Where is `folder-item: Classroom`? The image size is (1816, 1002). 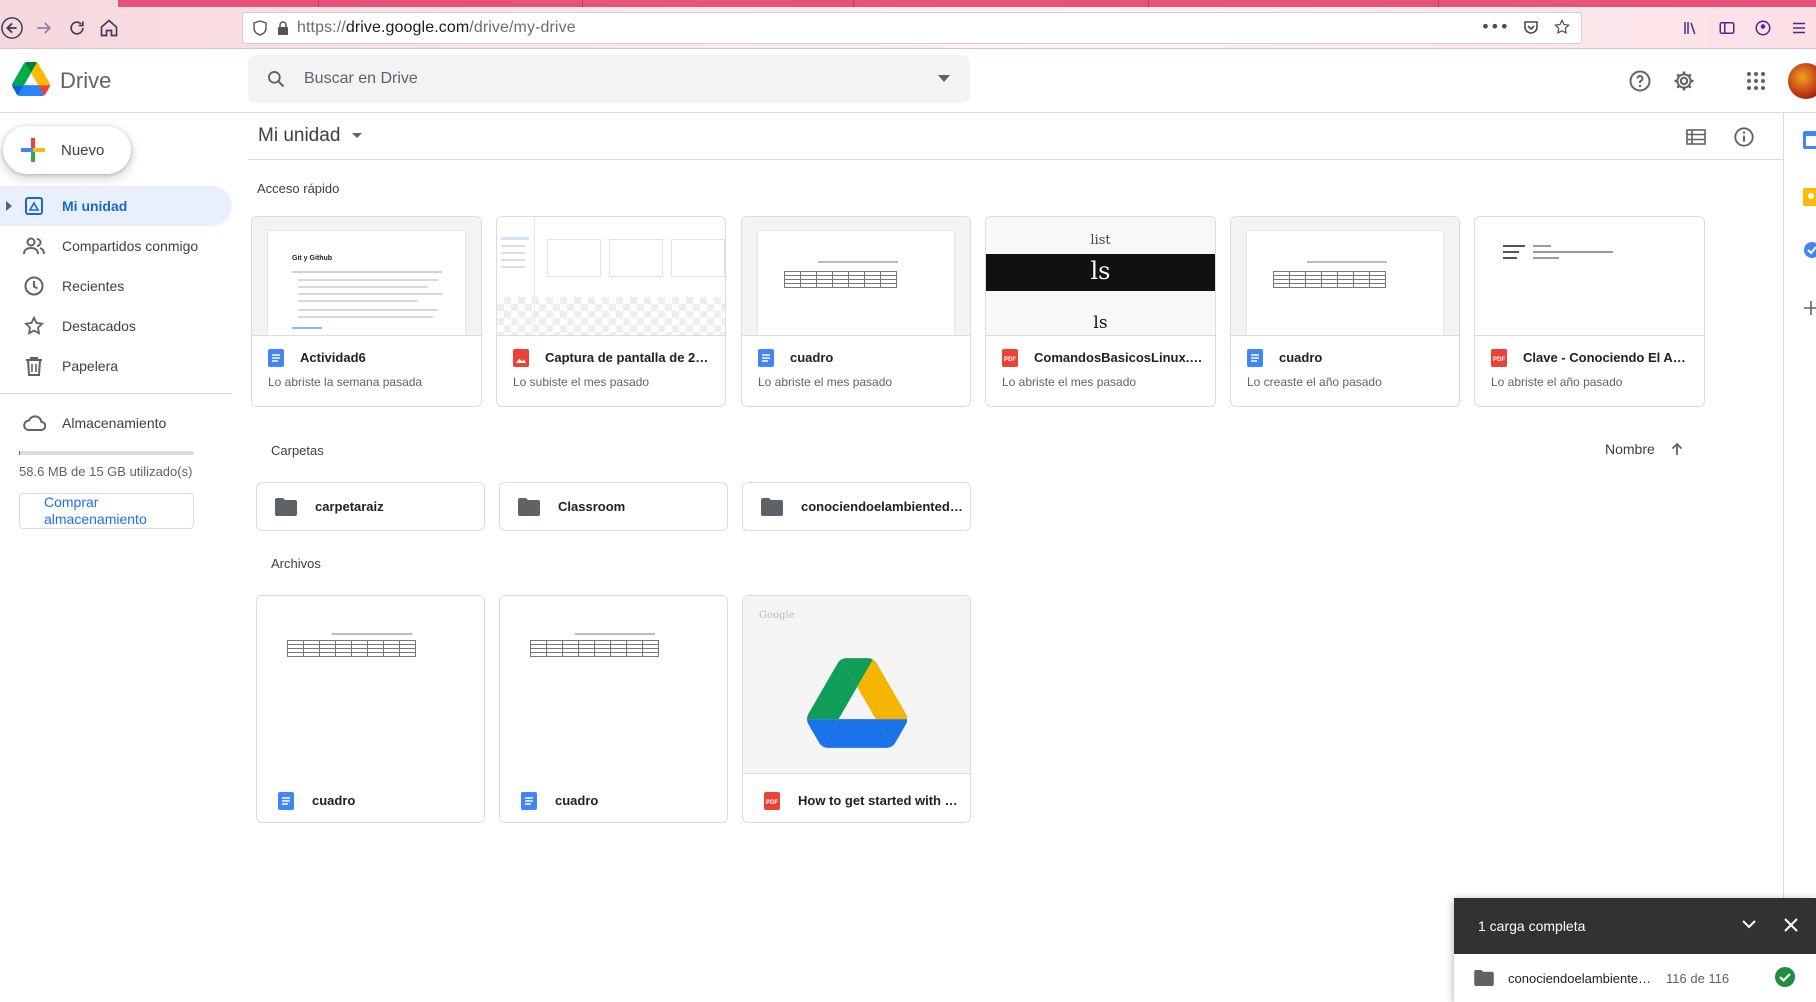
folder-item: Classroom is located at coordinates (613, 506).